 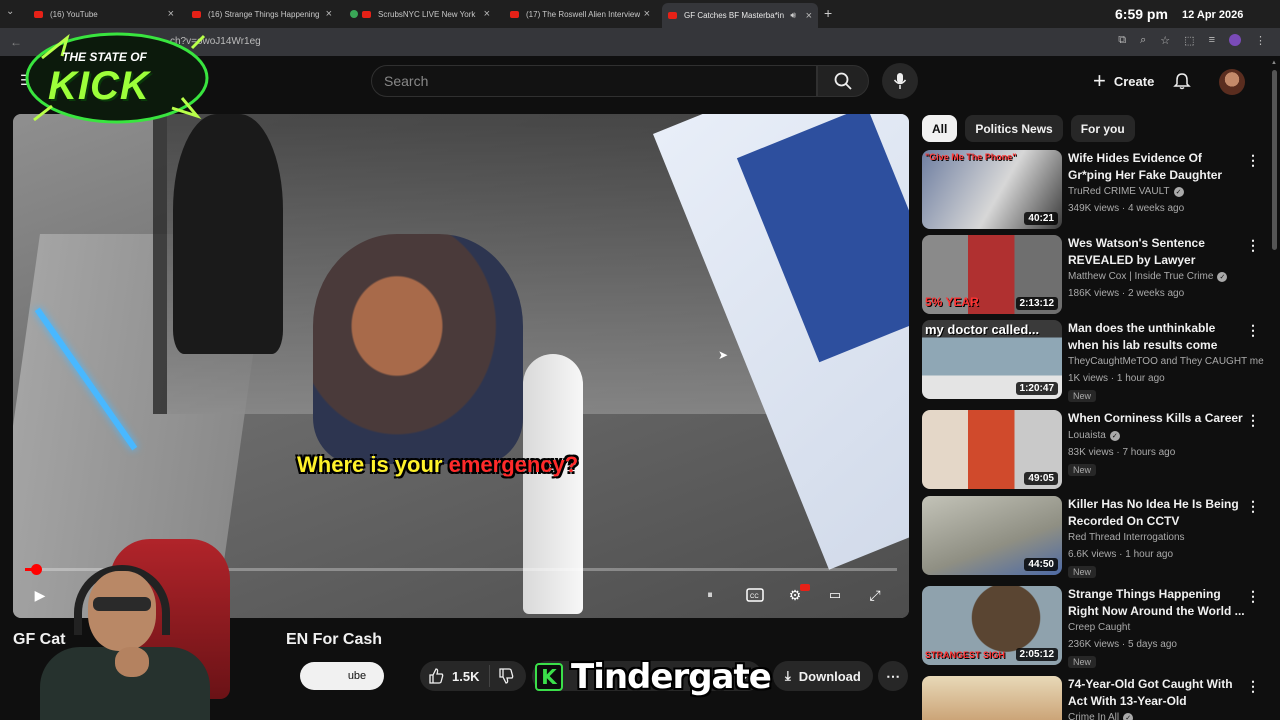 What do you see at coordinates (1122, 40) in the screenshot?
I see `install-icon: ⧉` at bounding box center [1122, 40].